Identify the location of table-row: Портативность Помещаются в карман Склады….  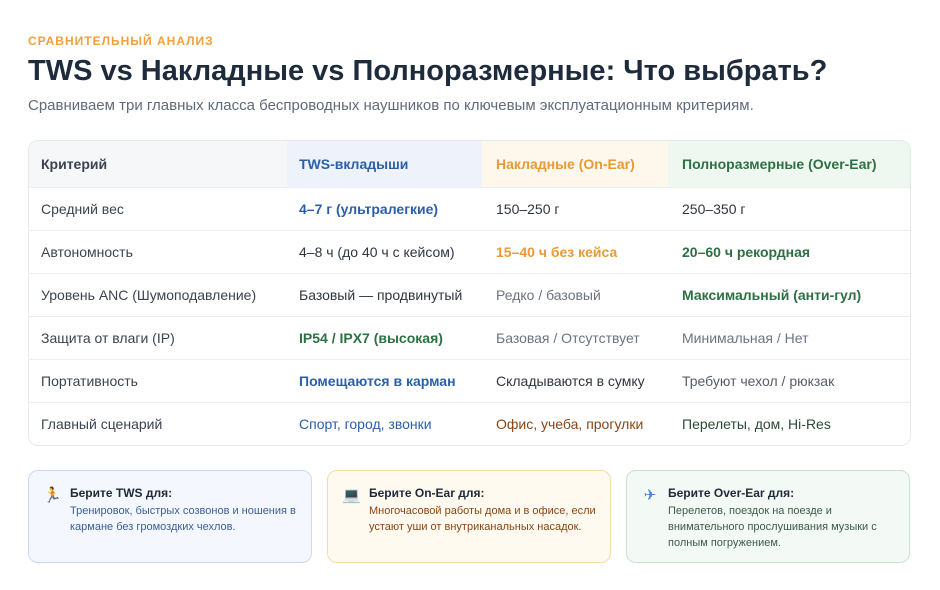
(469, 380).